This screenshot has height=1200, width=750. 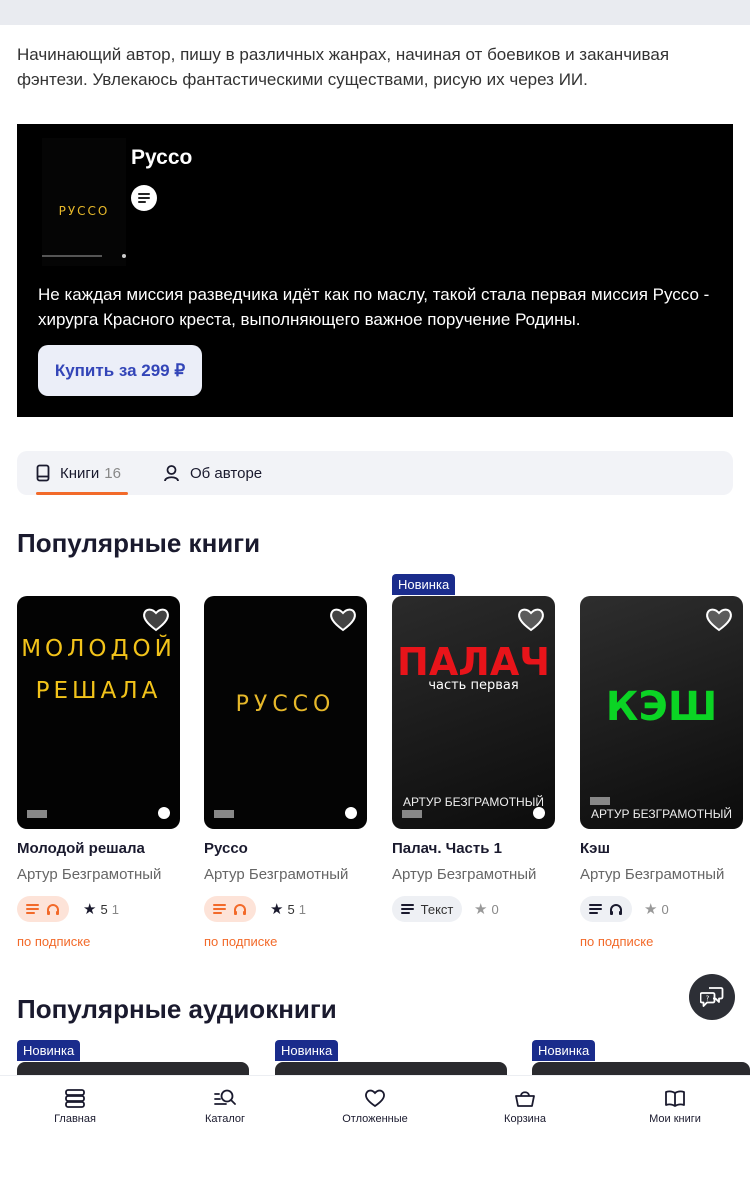 I want to click on promo-book-cover: РУССО, so click(x=84, y=202).